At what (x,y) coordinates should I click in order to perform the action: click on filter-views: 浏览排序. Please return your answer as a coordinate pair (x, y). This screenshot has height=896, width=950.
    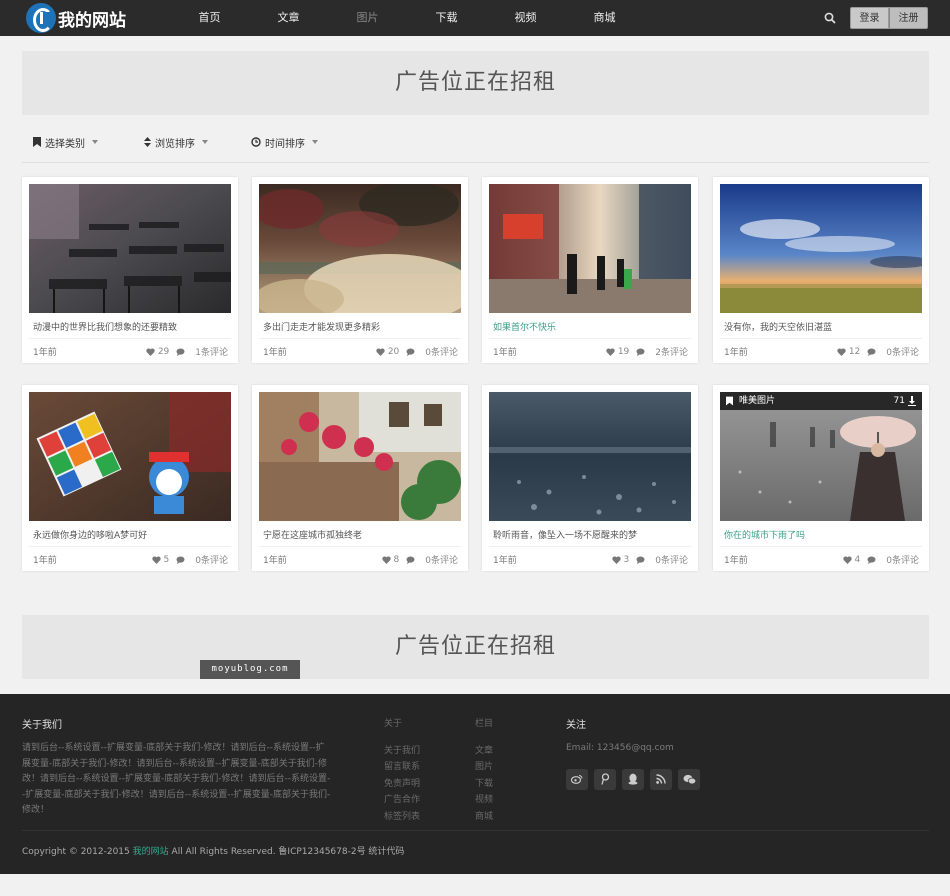
    Looking at the image, I should click on (176, 142).